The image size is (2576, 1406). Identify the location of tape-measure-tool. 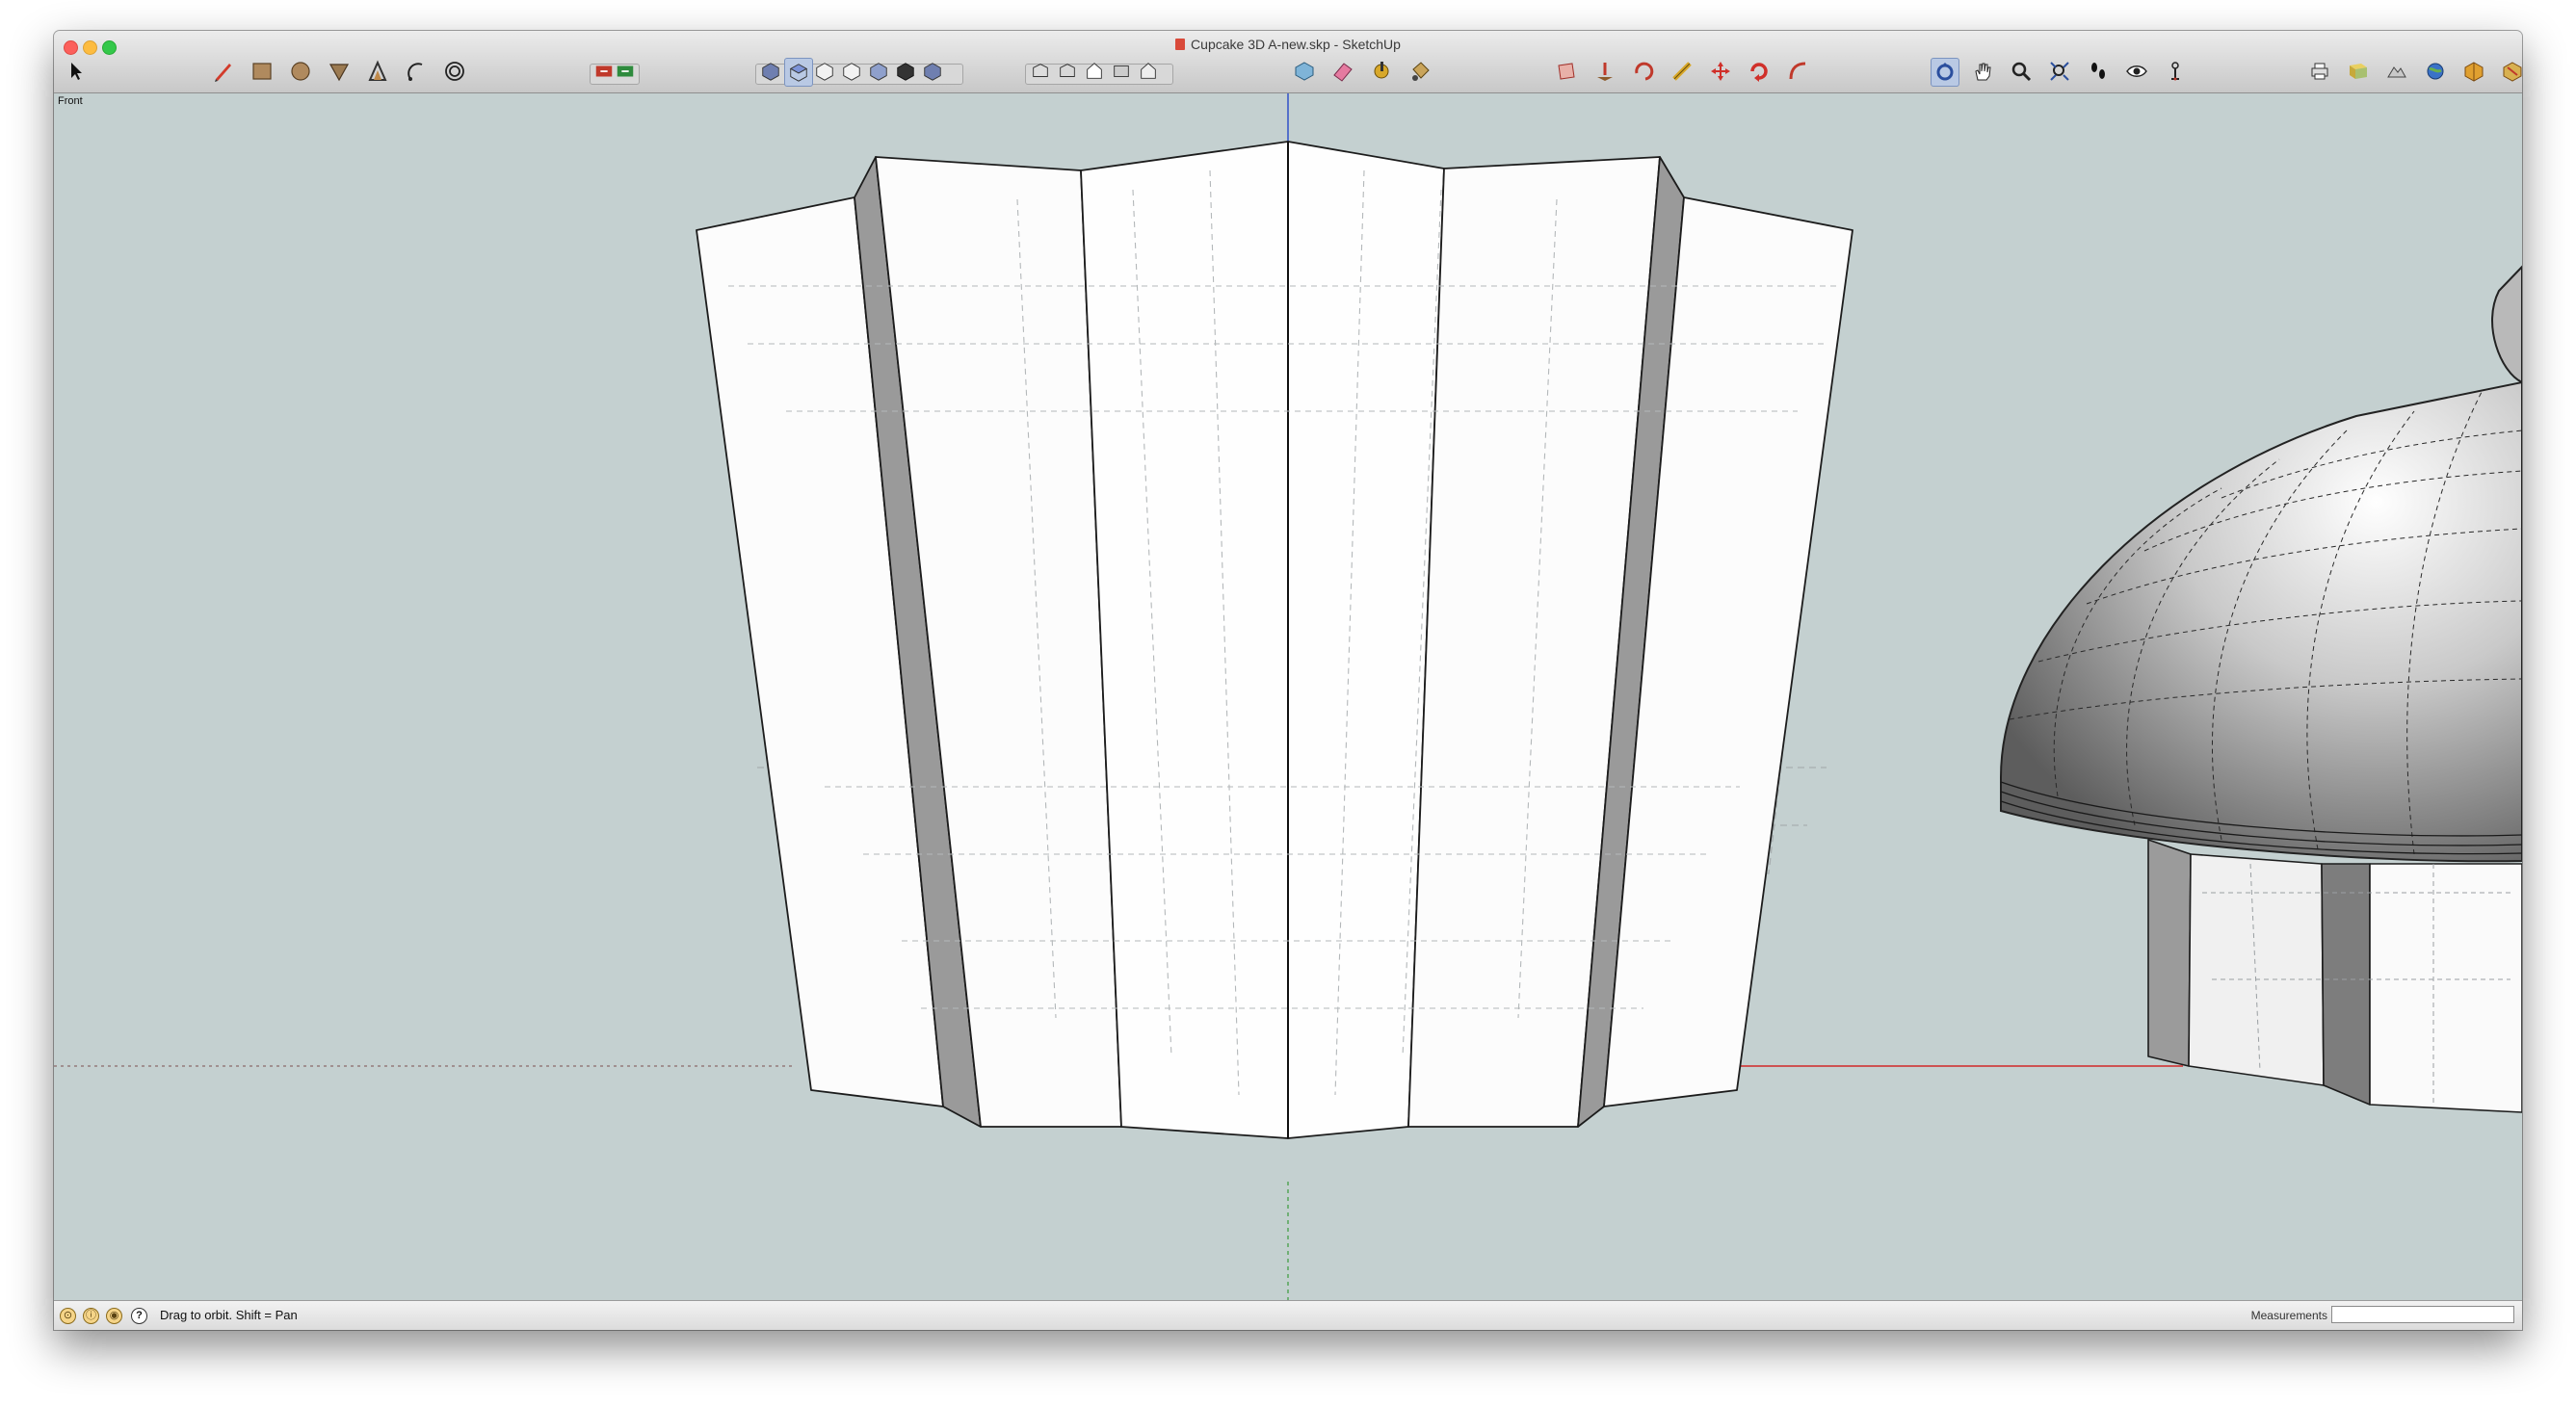
(378, 71).